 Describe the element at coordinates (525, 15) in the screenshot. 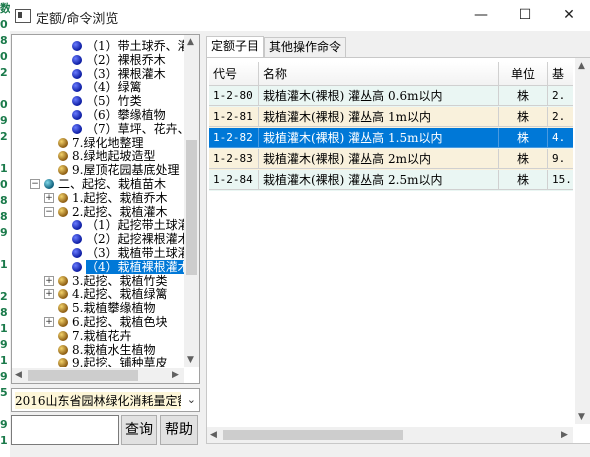

I see `maximize-button: ☐` at that location.